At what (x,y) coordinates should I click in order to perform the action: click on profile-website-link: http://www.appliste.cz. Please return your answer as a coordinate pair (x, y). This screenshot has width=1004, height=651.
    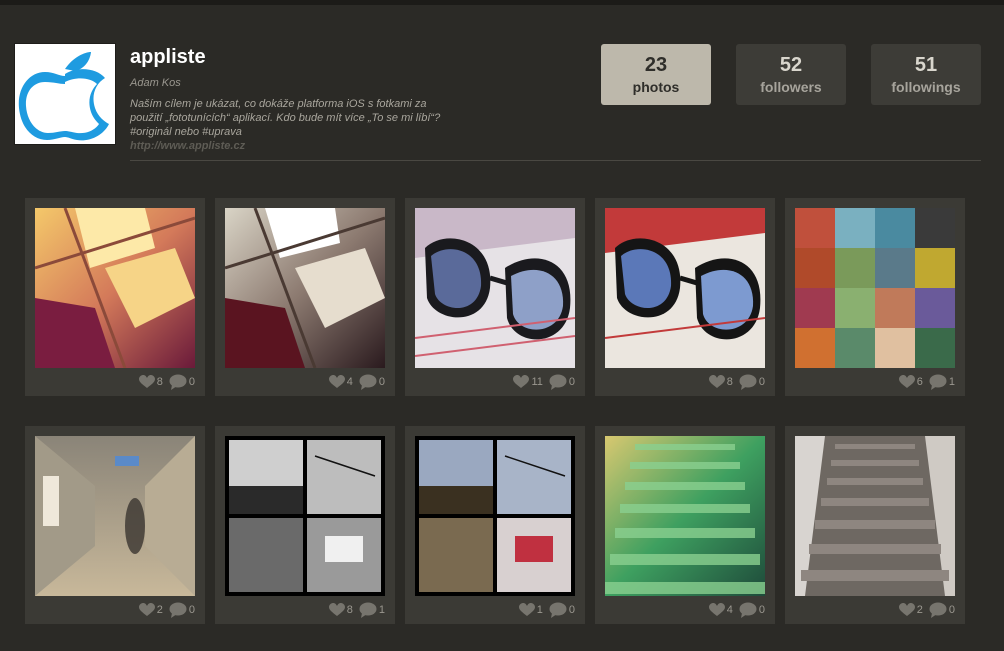
    Looking at the image, I should click on (187, 146).